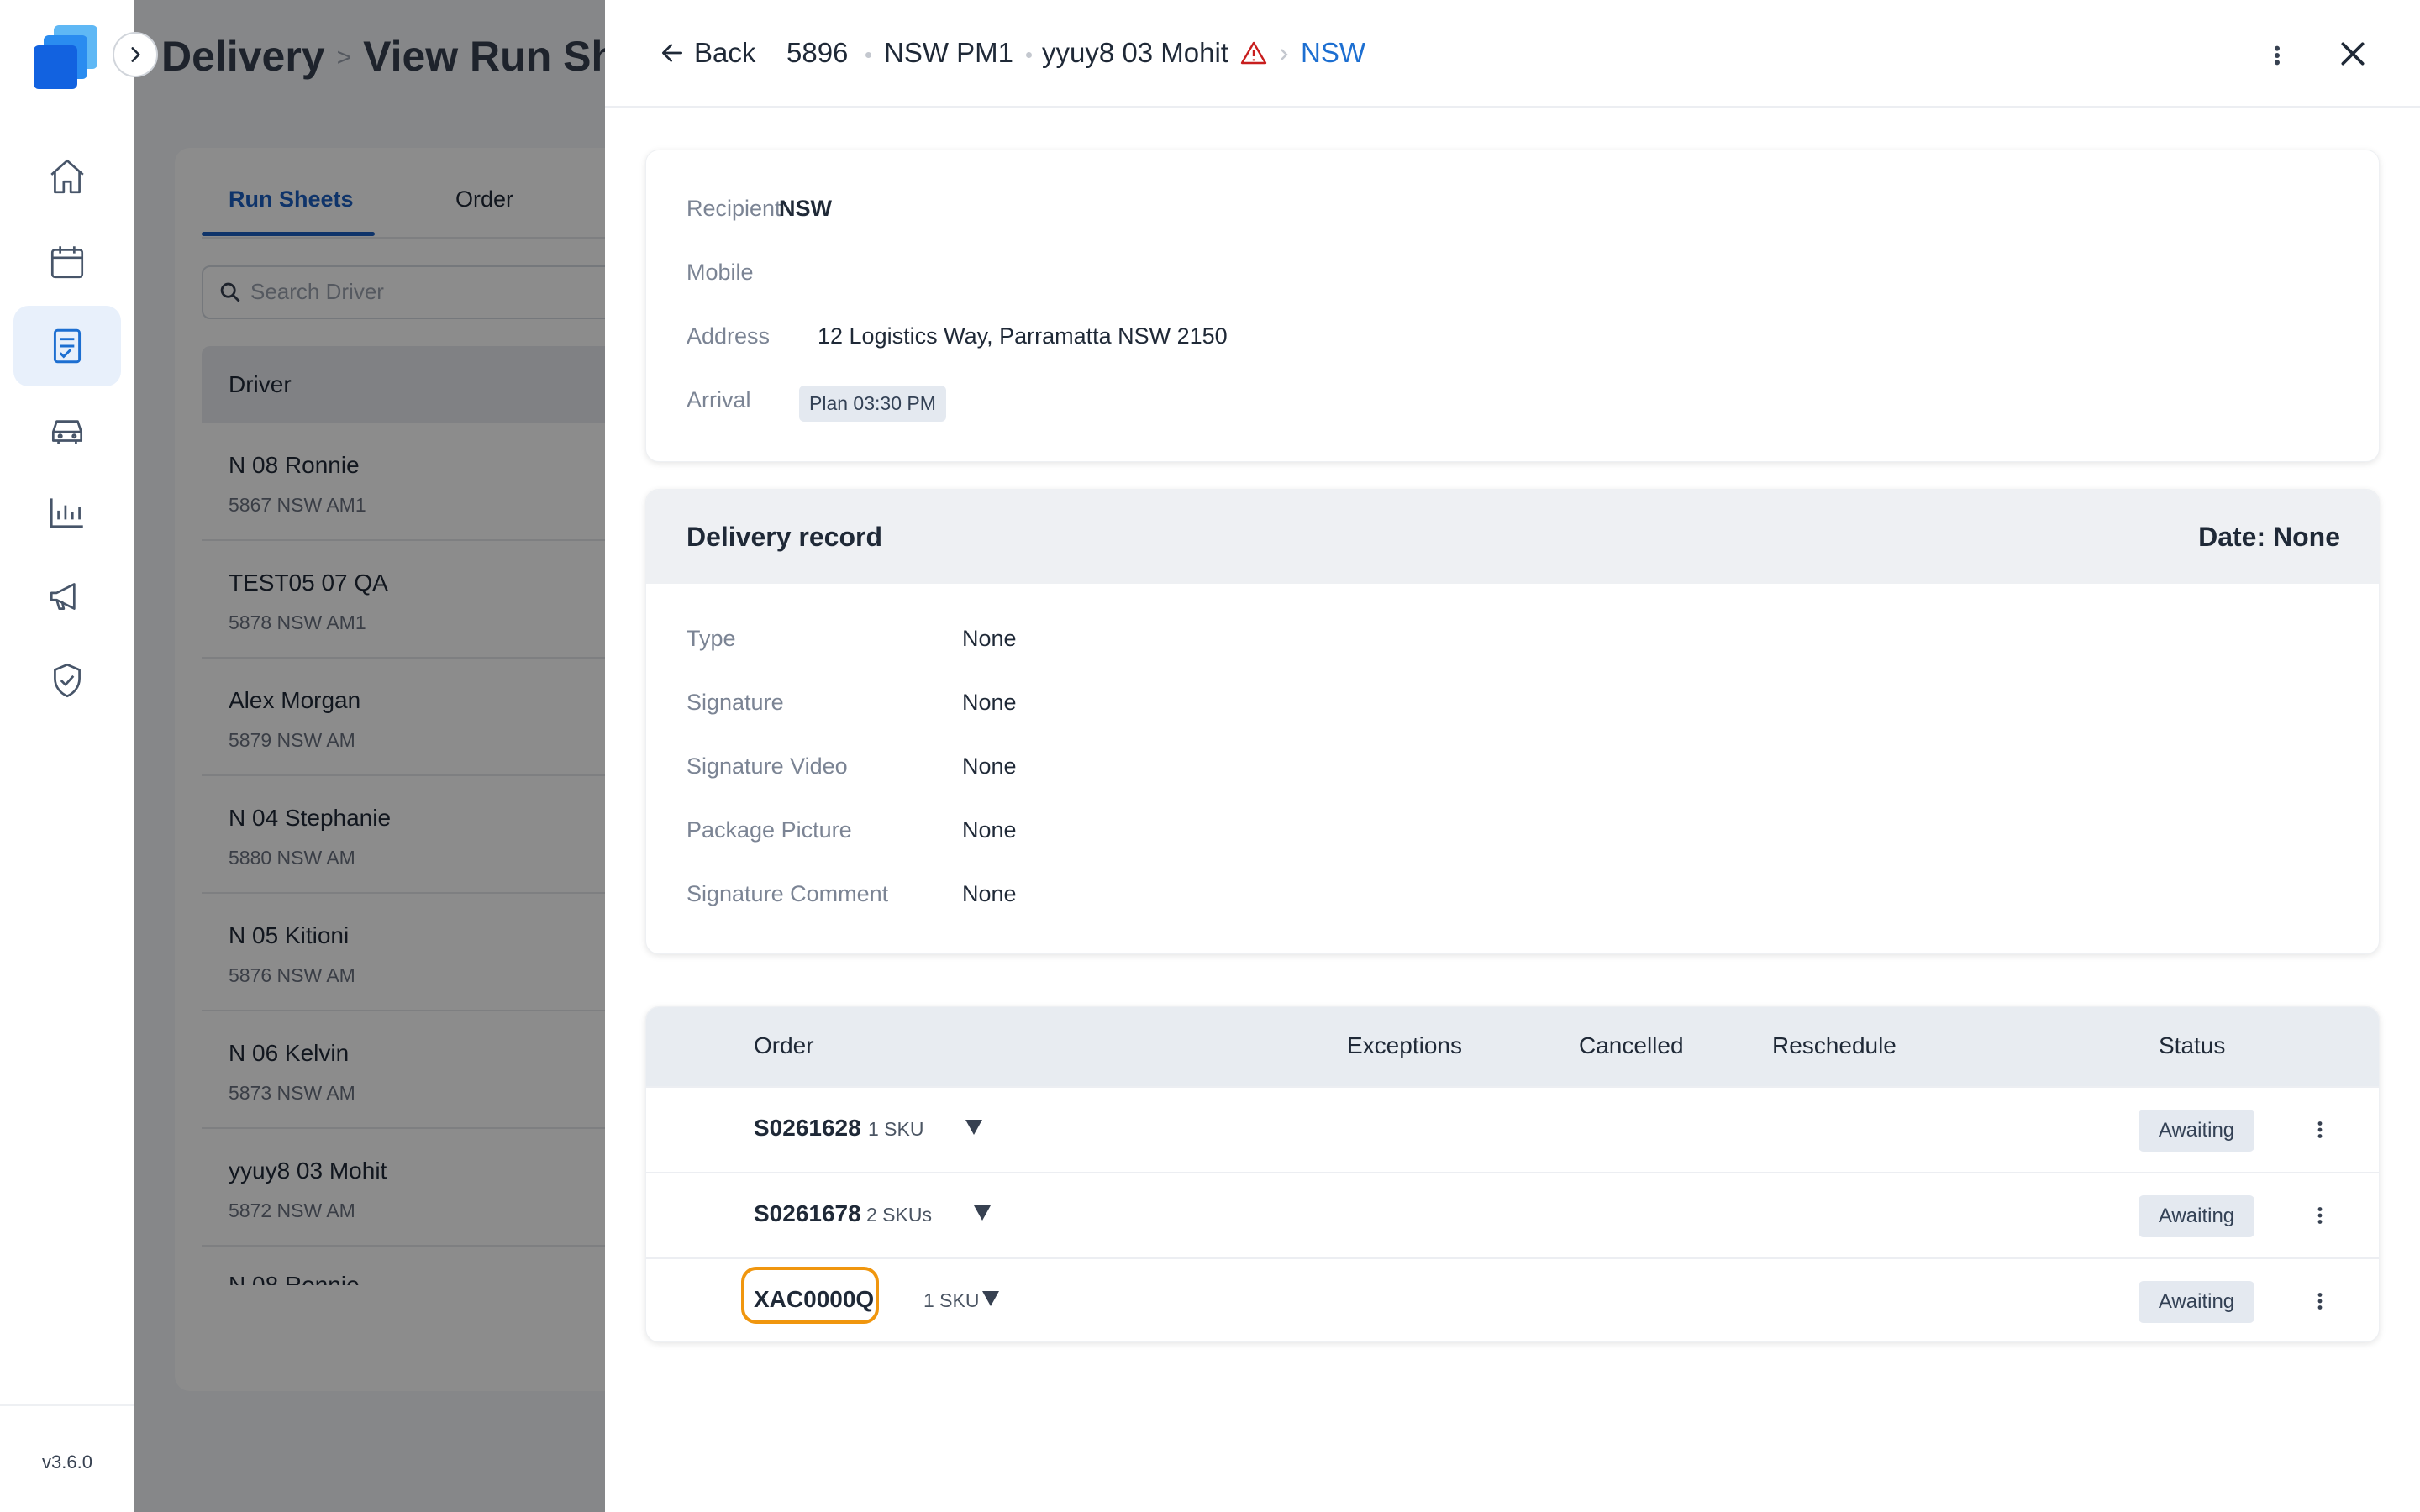 Image resolution: width=2420 pixels, height=1512 pixels. Describe the element at coordinates (808, 1128) in the screenshot. I see `order-number: S0261628` at that location.